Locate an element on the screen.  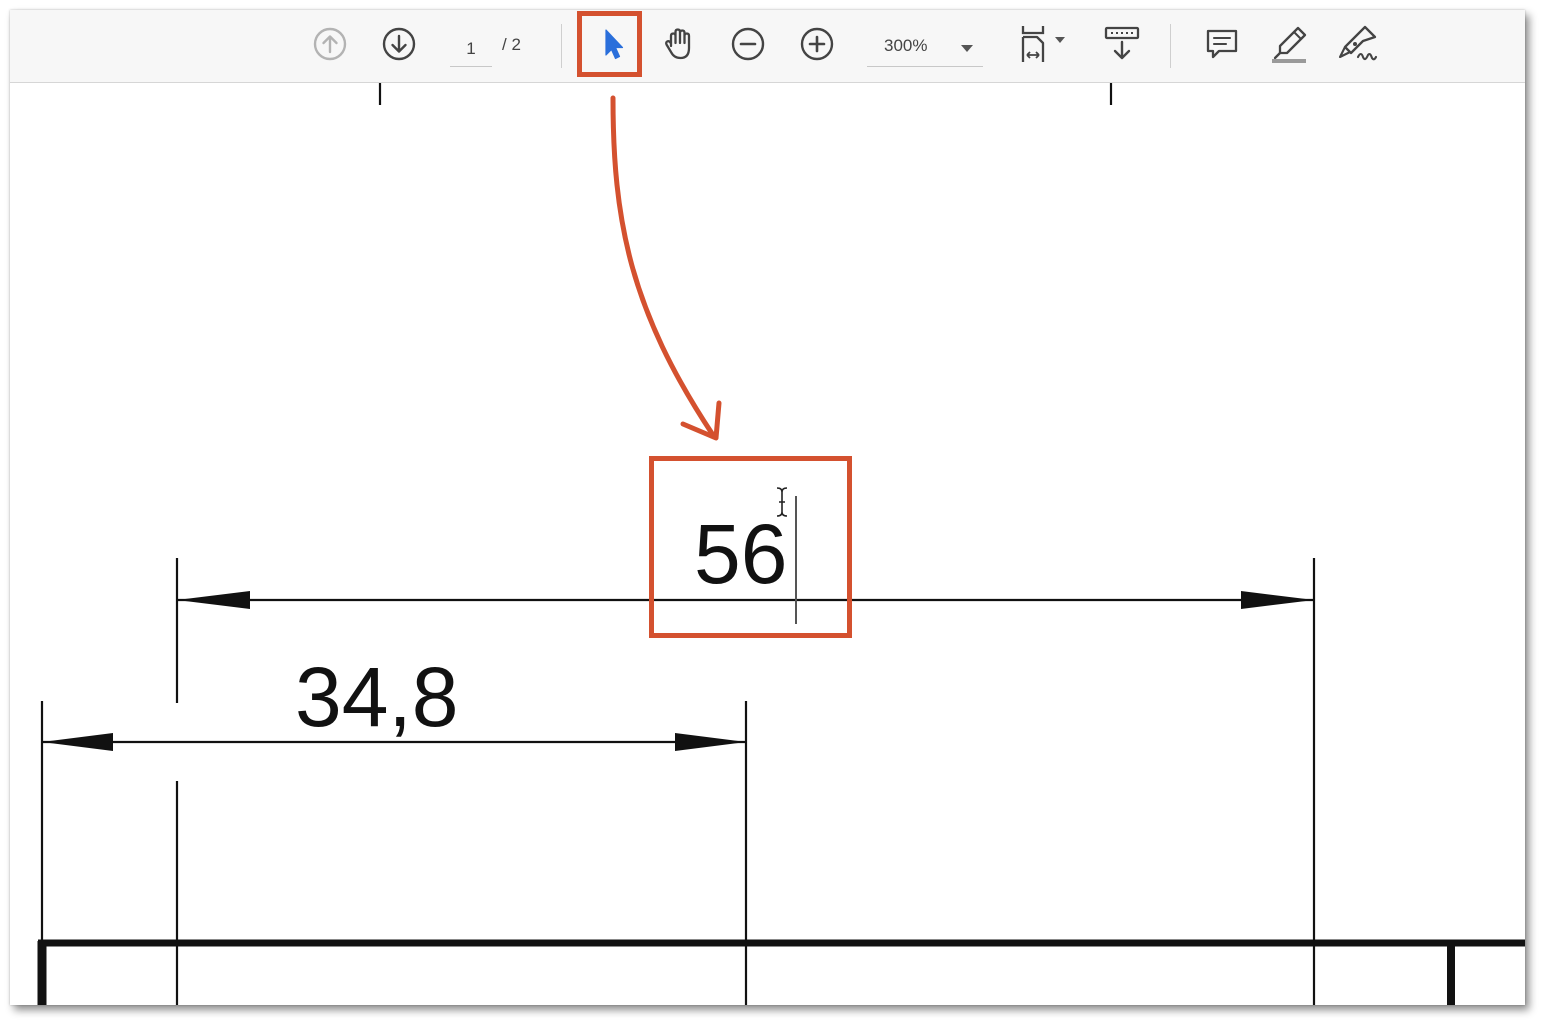
select-tool-highlight is located at coordinates (609, 44).